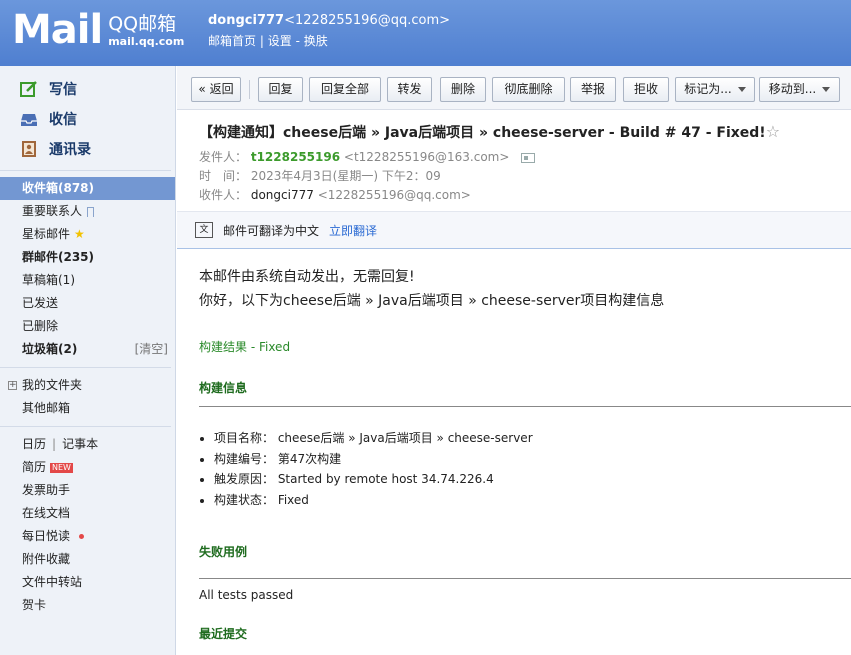 The height and width of the screenshot is (655, 851). I want to click on folder-spam: 垃圾箱(2) [清空], so click(87, 349).